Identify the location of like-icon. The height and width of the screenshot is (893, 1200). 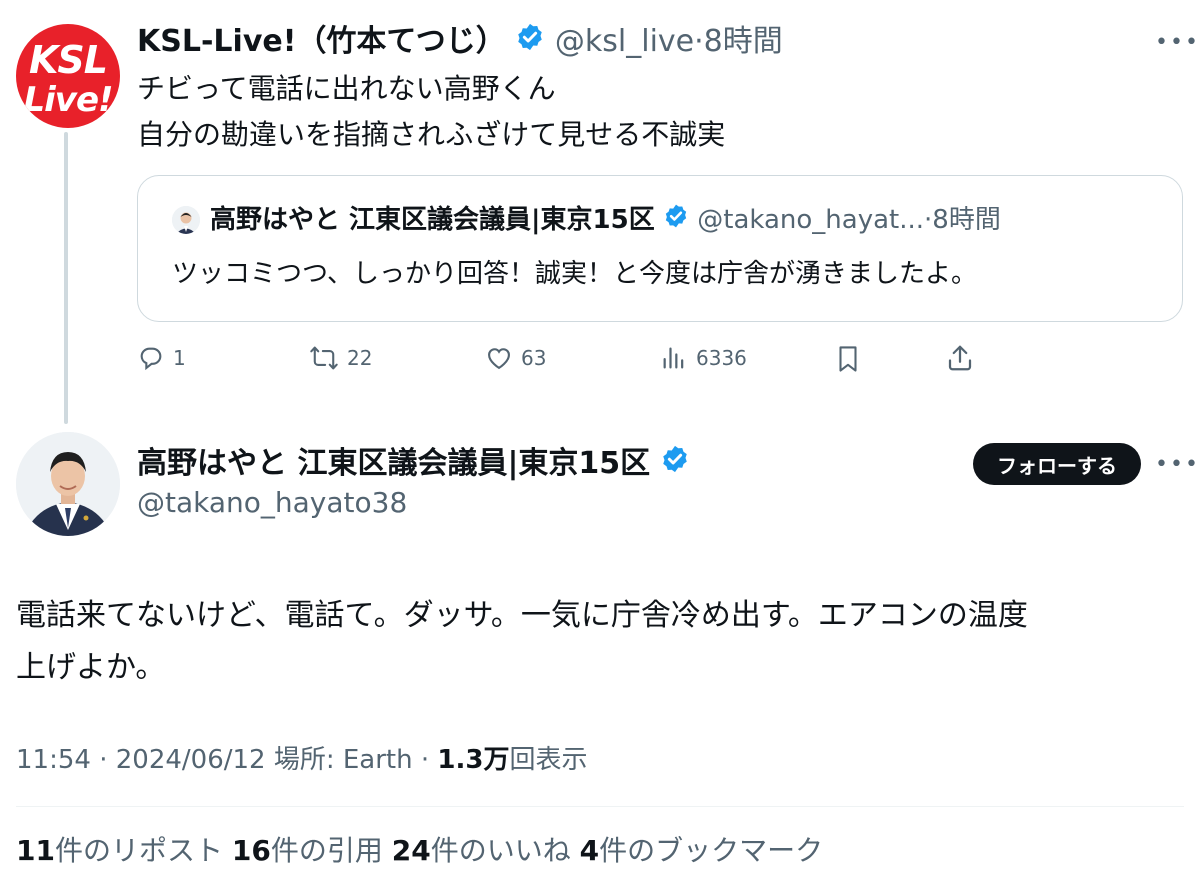
(499, 359).